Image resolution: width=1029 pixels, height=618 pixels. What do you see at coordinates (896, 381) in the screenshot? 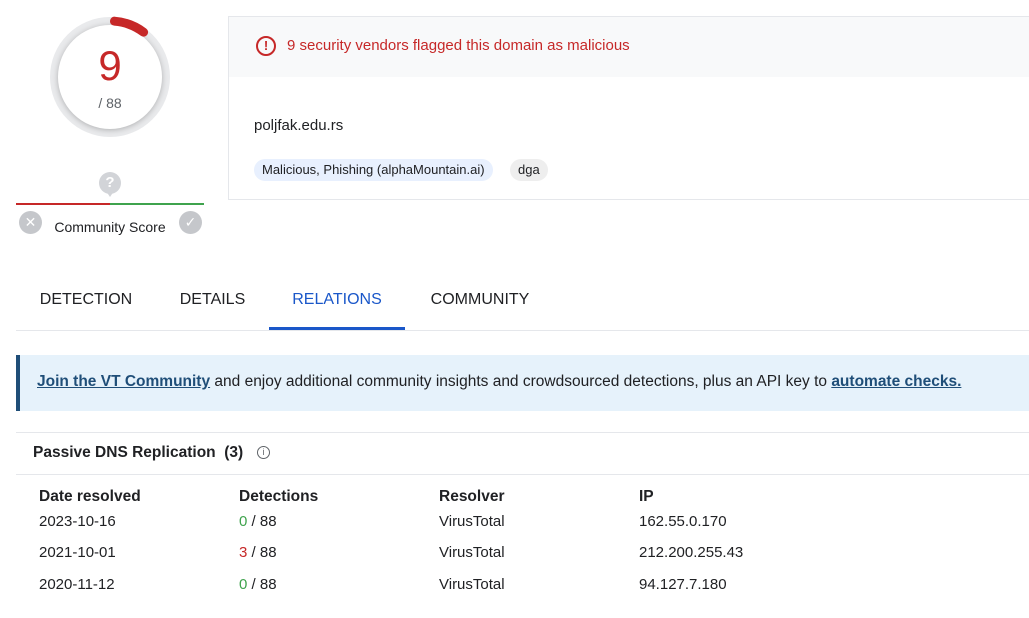
I see `automate-checks-link: automate checks.` at bounding box center [896, 381].